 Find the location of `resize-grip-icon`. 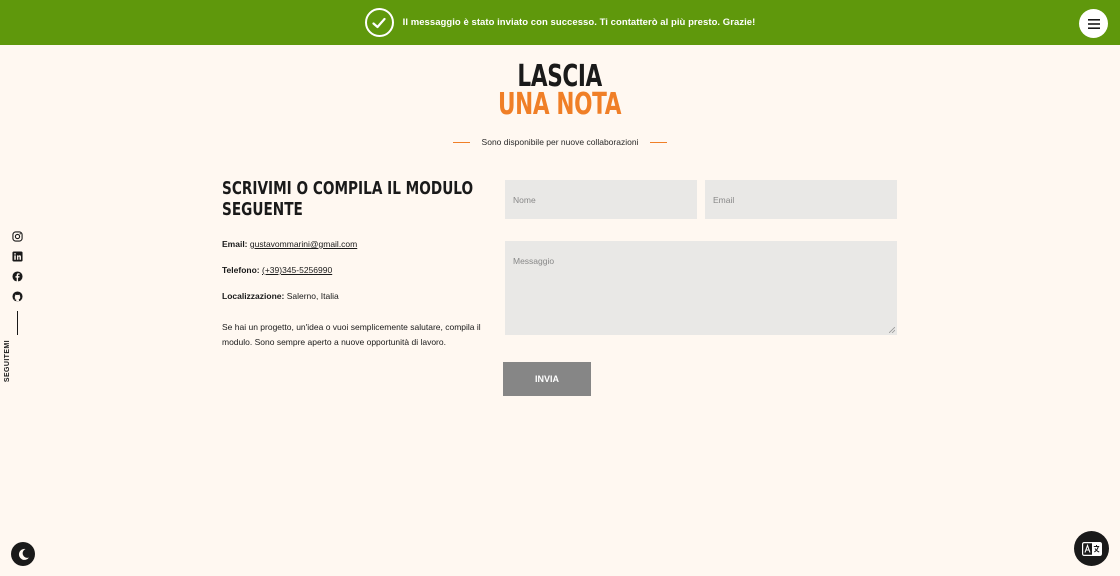

resize-grip-icon is located at coordinates (892, 330).